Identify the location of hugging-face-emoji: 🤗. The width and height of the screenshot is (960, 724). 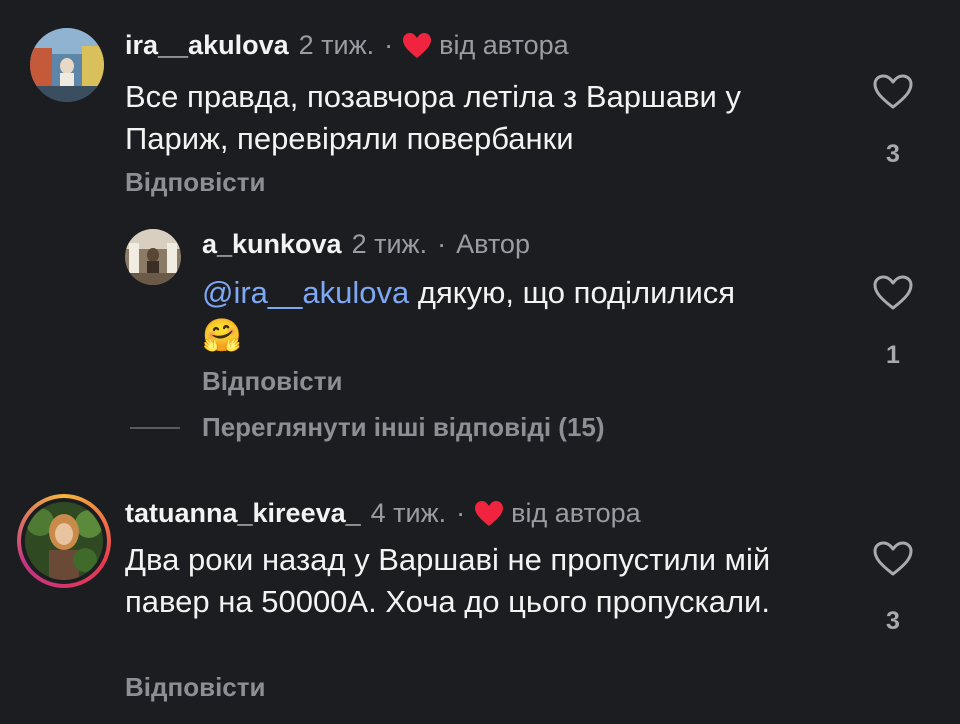
(222, 335).